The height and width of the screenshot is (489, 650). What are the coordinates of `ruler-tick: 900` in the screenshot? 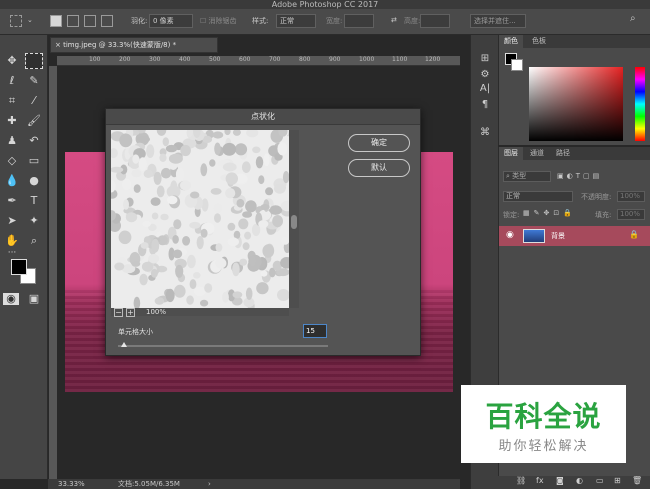 It's located at (335, 59).